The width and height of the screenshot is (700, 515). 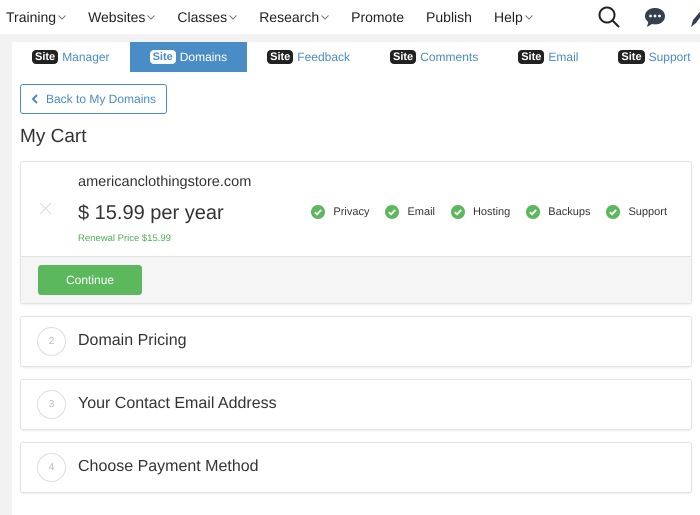 I want to click on step-card: 2 Domain Pricing, so click(x=356, y=341).